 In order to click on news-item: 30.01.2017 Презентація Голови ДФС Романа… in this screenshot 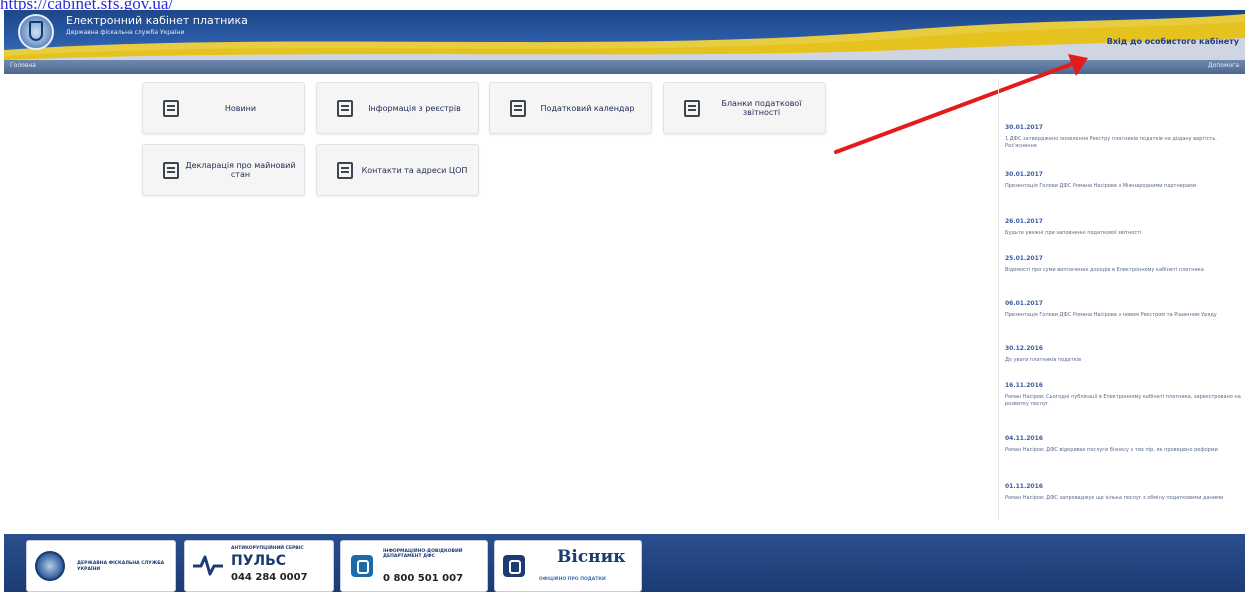, I will do `click(1125, 180)`.